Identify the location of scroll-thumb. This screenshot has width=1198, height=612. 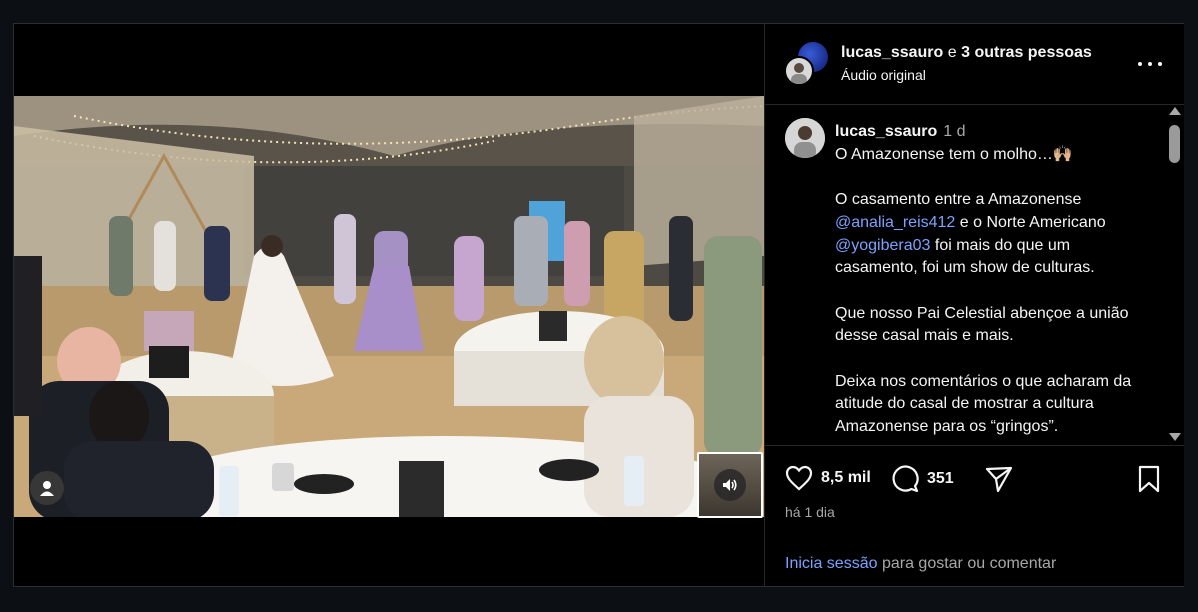
(1174, 144).